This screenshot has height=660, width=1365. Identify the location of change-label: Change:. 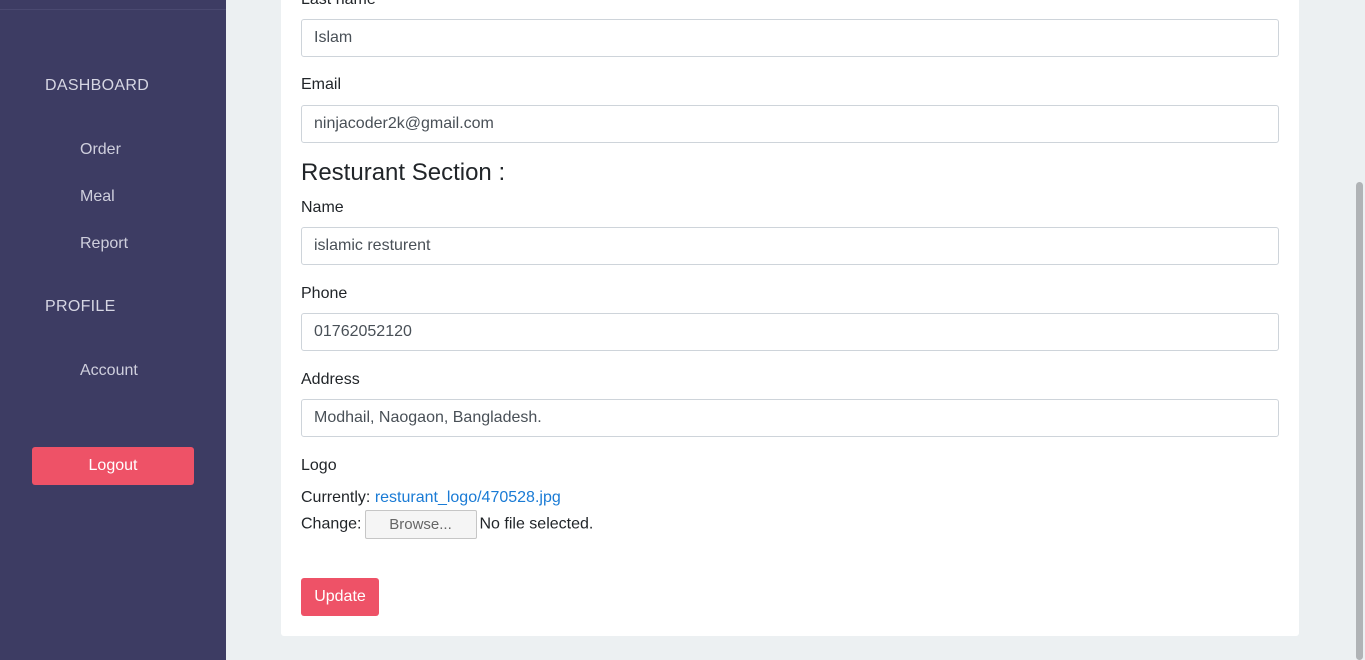
(331, 524).